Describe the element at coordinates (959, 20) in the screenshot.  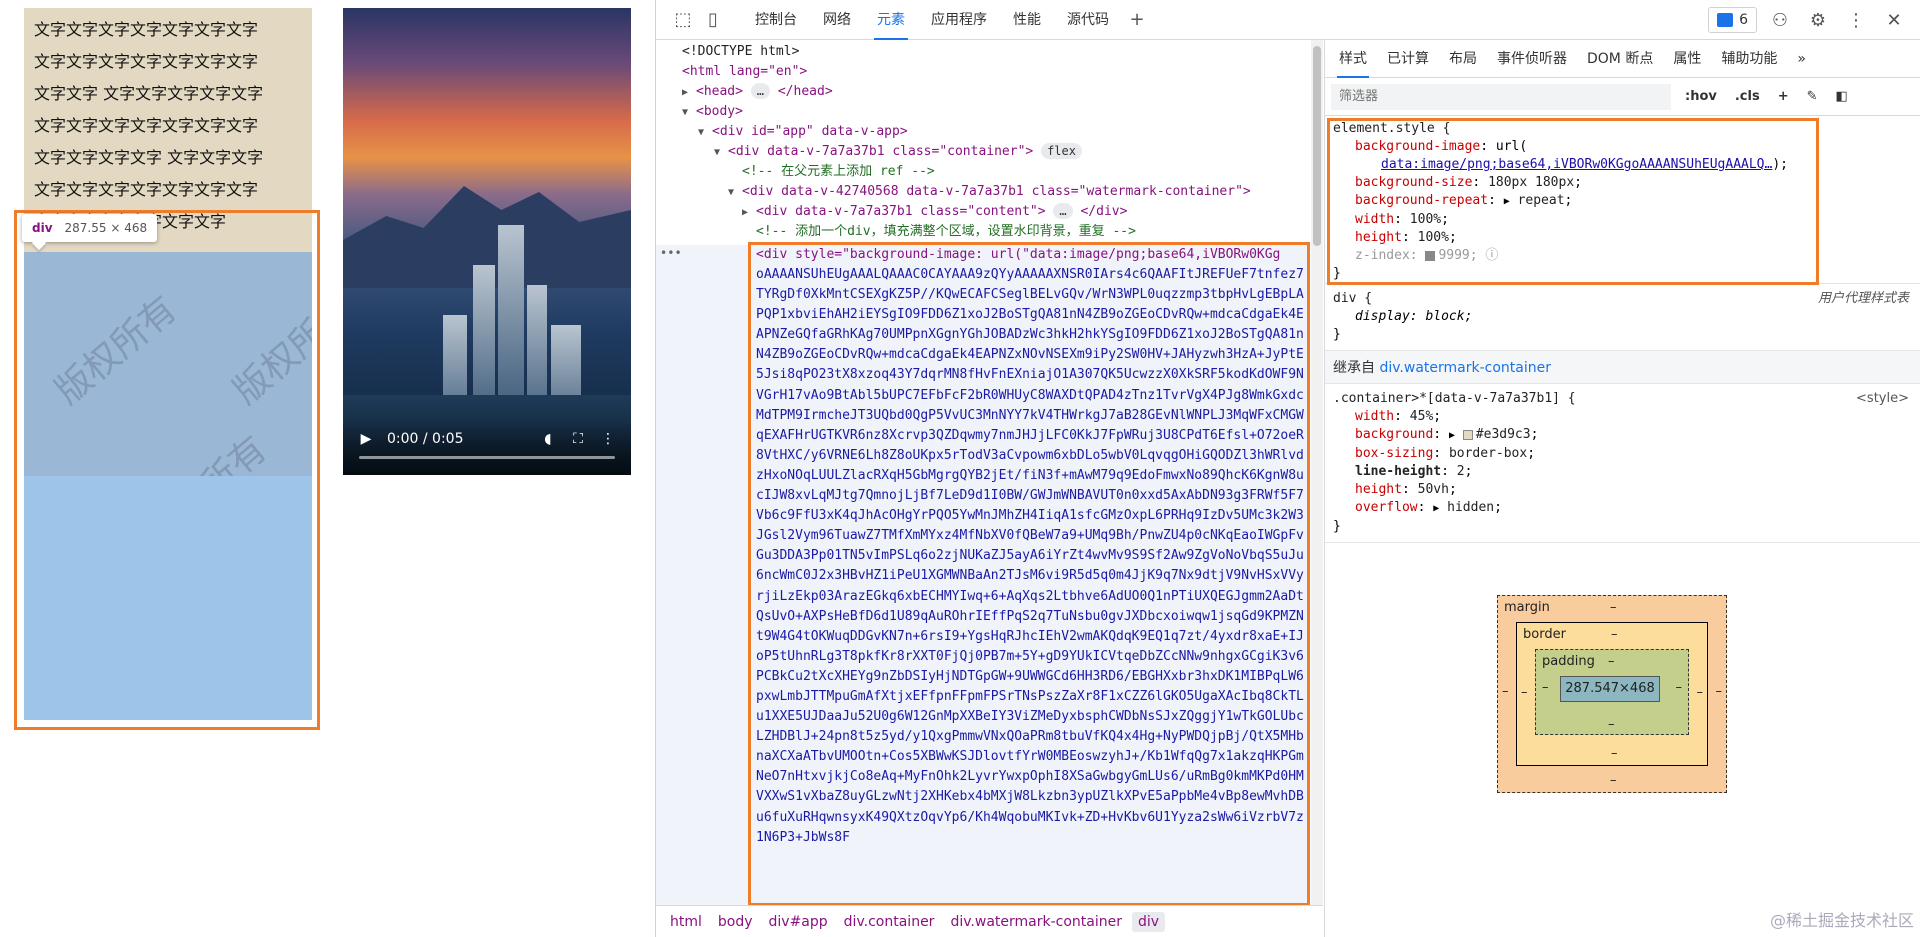
I see `tab-application: 应用程序` at that location.